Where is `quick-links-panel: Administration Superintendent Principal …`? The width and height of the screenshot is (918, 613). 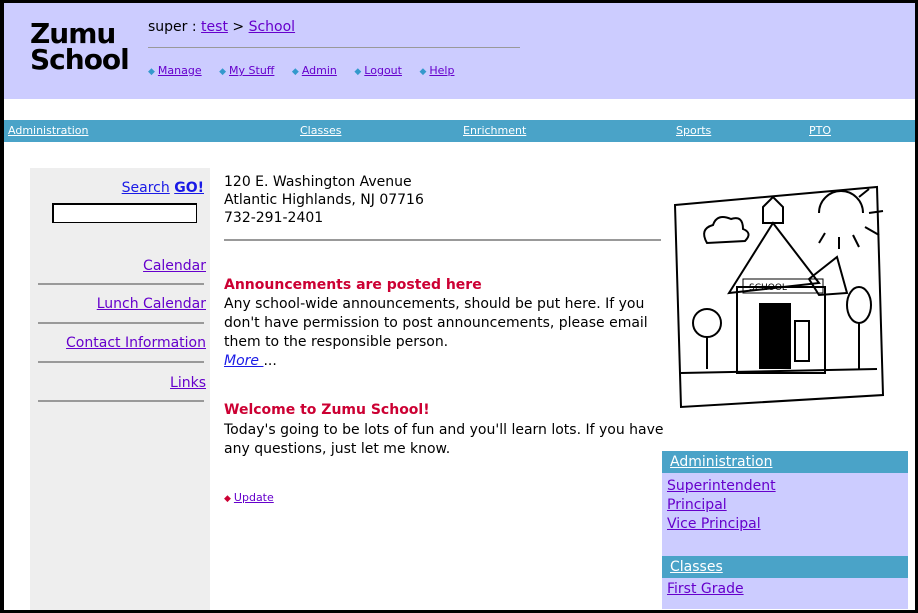
quick-links-panel: Administration Superintendent Principal … is located at coordinates (785, 530).